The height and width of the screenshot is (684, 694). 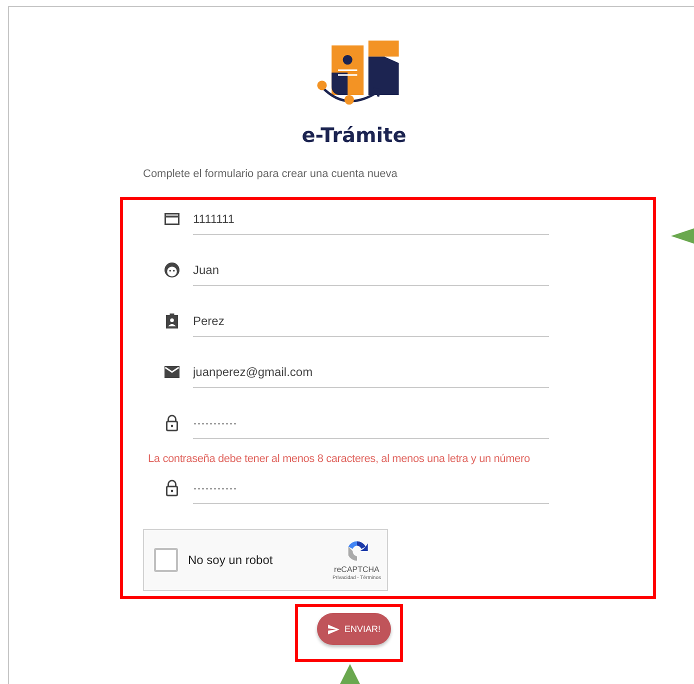 I want to click on input-field: Juan, so click(x=371, y=269).